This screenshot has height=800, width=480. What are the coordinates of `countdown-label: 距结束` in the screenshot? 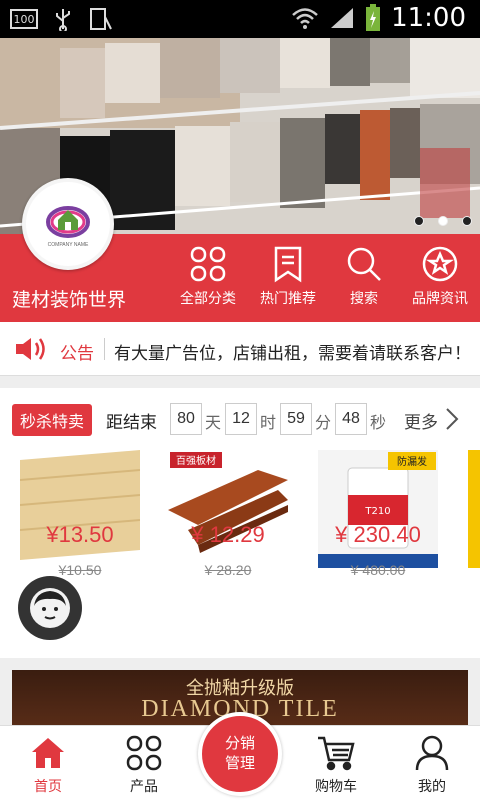 It's located at (131, 422).